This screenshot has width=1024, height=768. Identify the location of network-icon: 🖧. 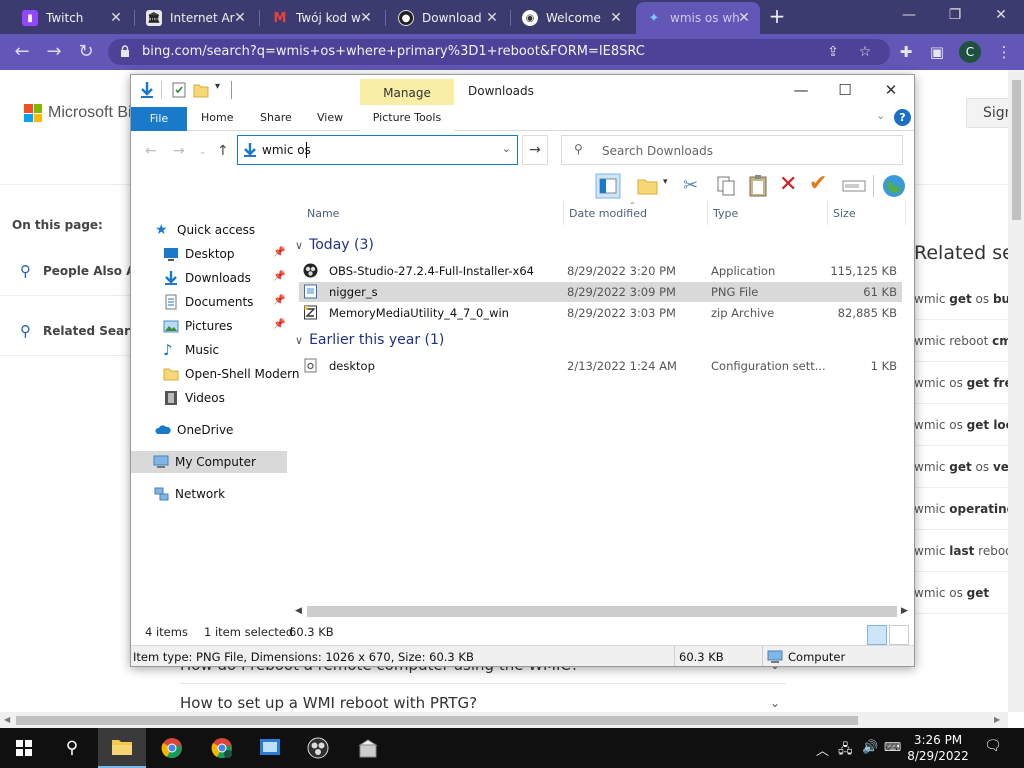
(845, 751).